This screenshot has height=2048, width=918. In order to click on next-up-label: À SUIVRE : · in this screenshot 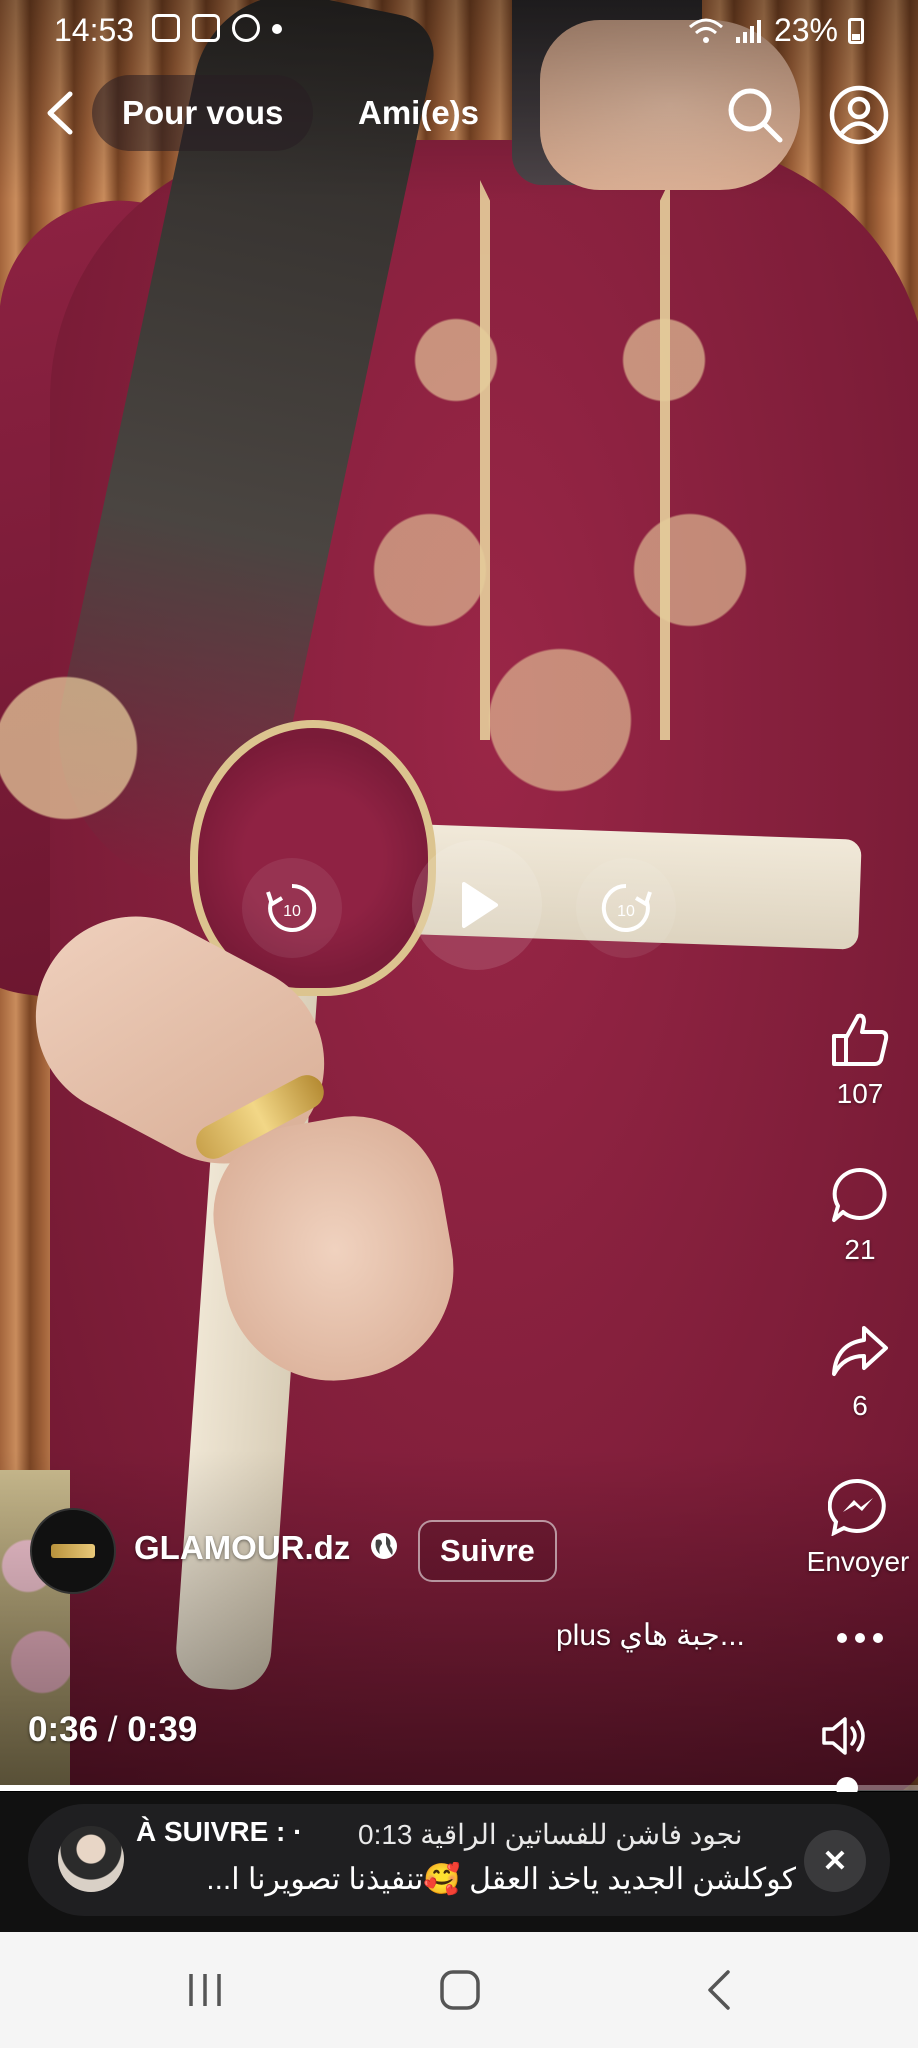, I will do `click(219, 1831)`.